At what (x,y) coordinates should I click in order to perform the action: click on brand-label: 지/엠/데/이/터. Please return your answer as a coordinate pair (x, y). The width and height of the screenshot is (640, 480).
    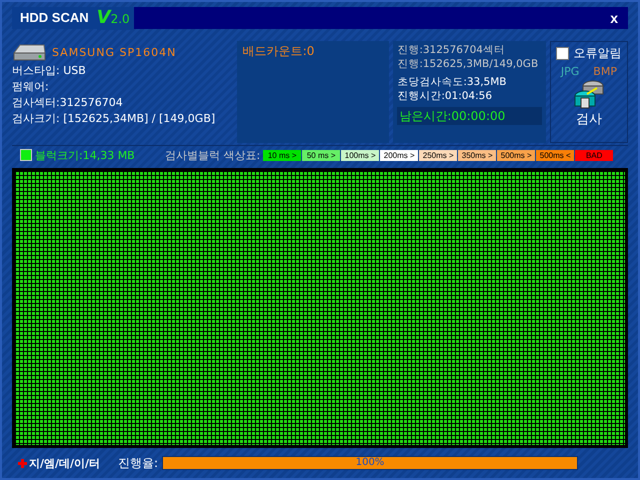
    Looking at the image, I should click on (65, 463).